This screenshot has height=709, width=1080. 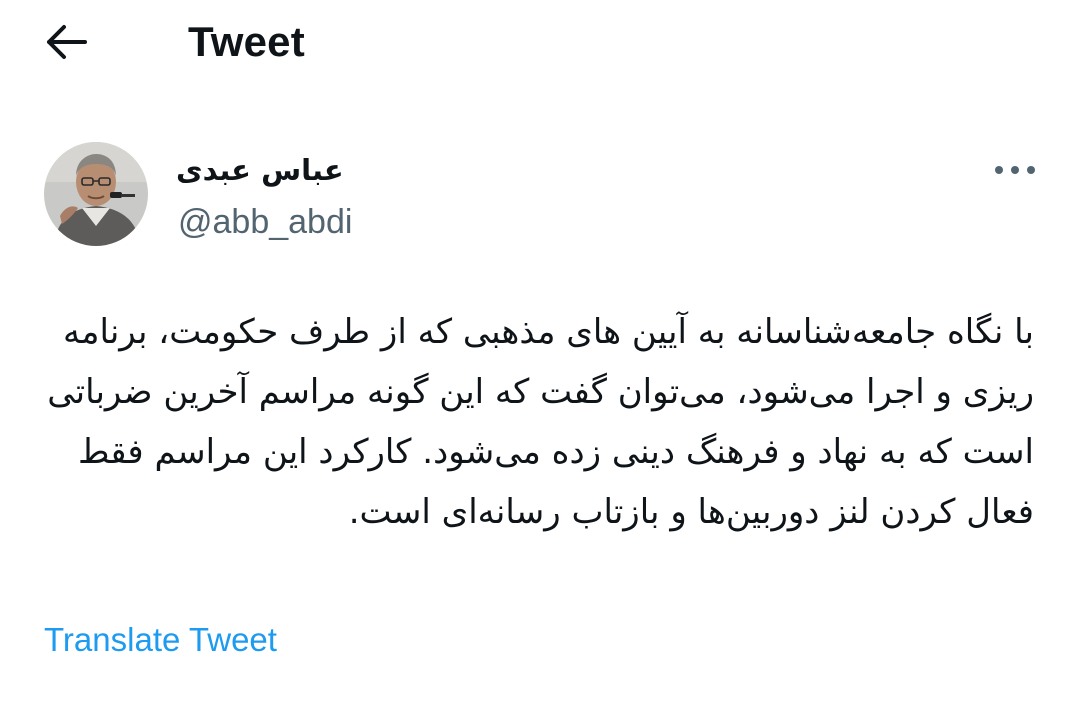 I want to click on author-display-name: عباس عبدی, so click(x=291, y=170).